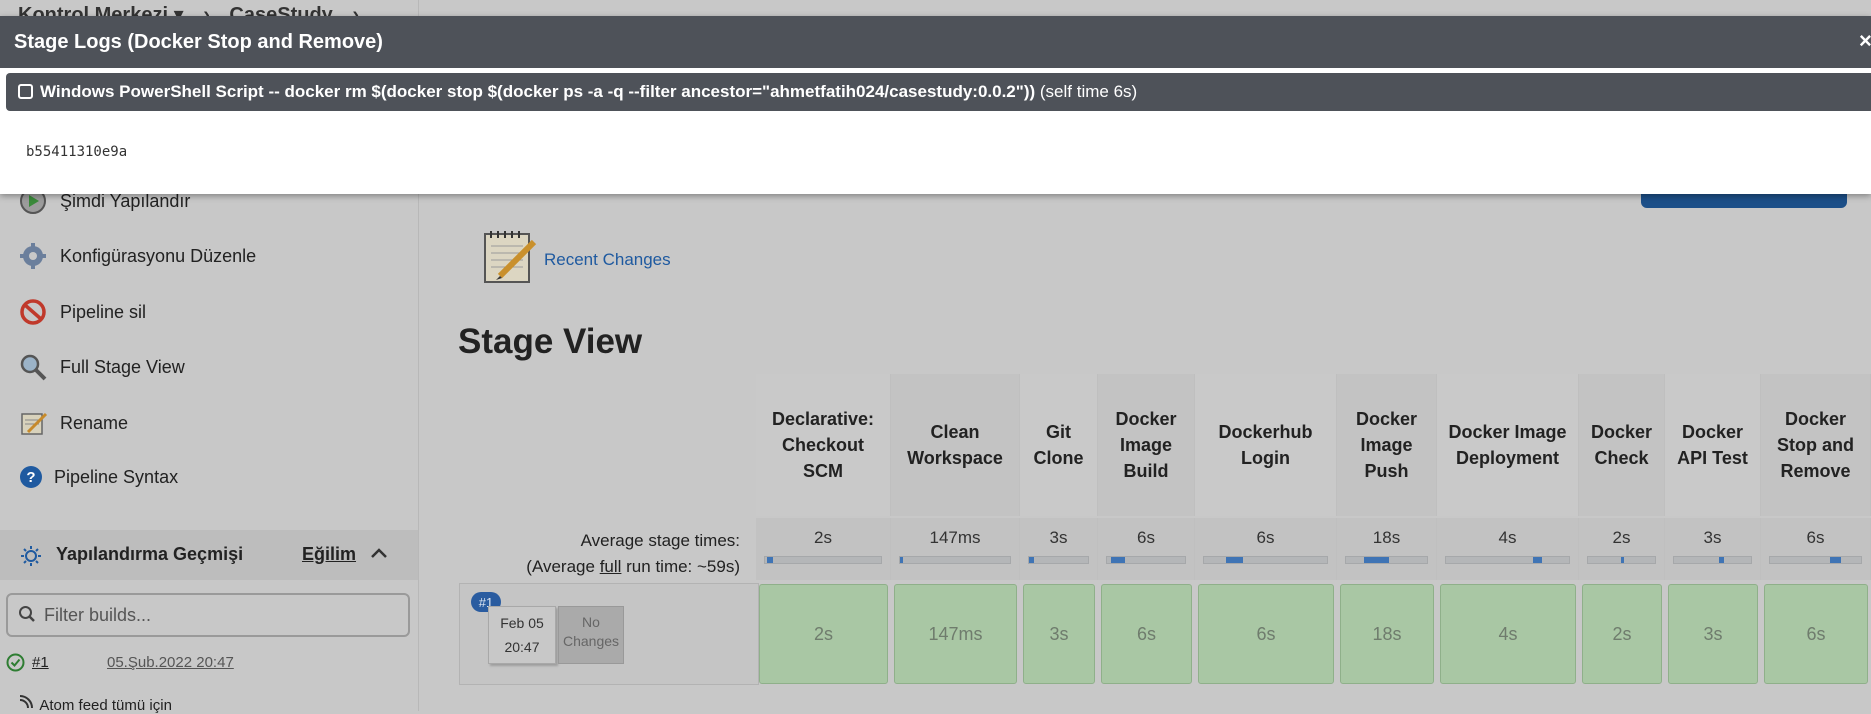 The width and height of the screenshot is (1871, 714). I want to click on stage-average-time: 2s, so click(1621, 537).